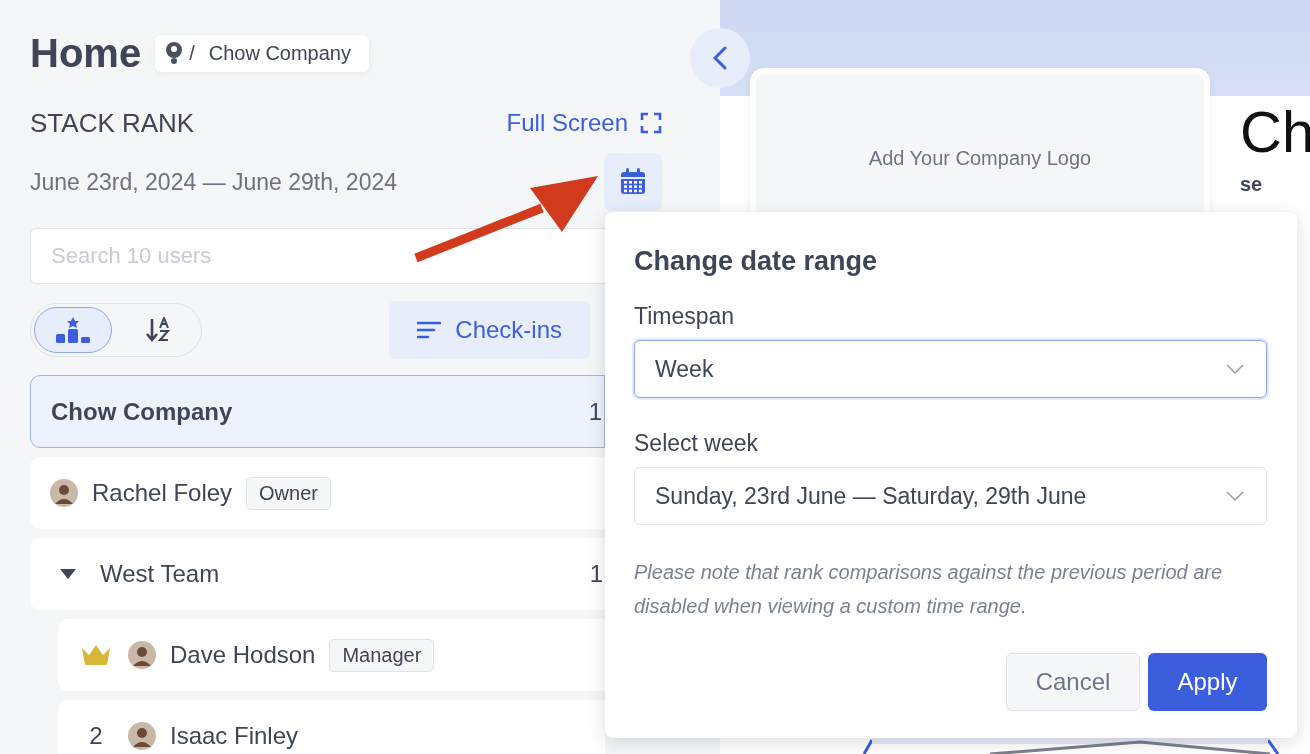 Image resolution: width=1310 pixels, height=754 pixels. I want to click on podium-icon, so click(73, 330).